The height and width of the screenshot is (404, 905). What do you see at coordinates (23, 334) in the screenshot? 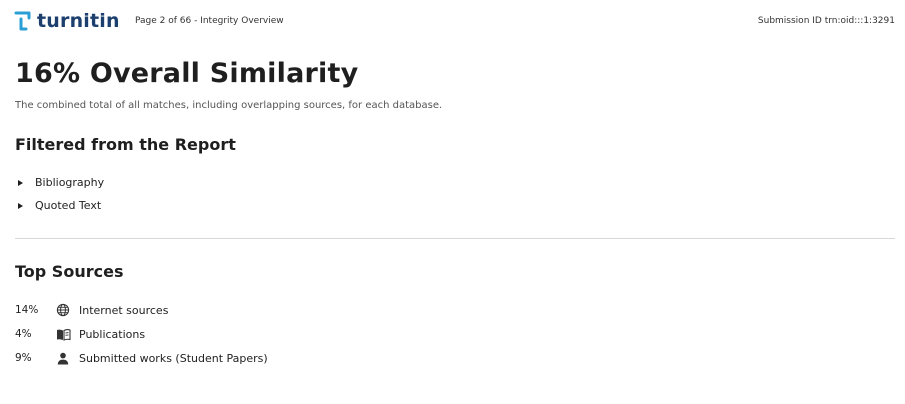
I see `source-percent: 4%` at bounding box center [23, 334].